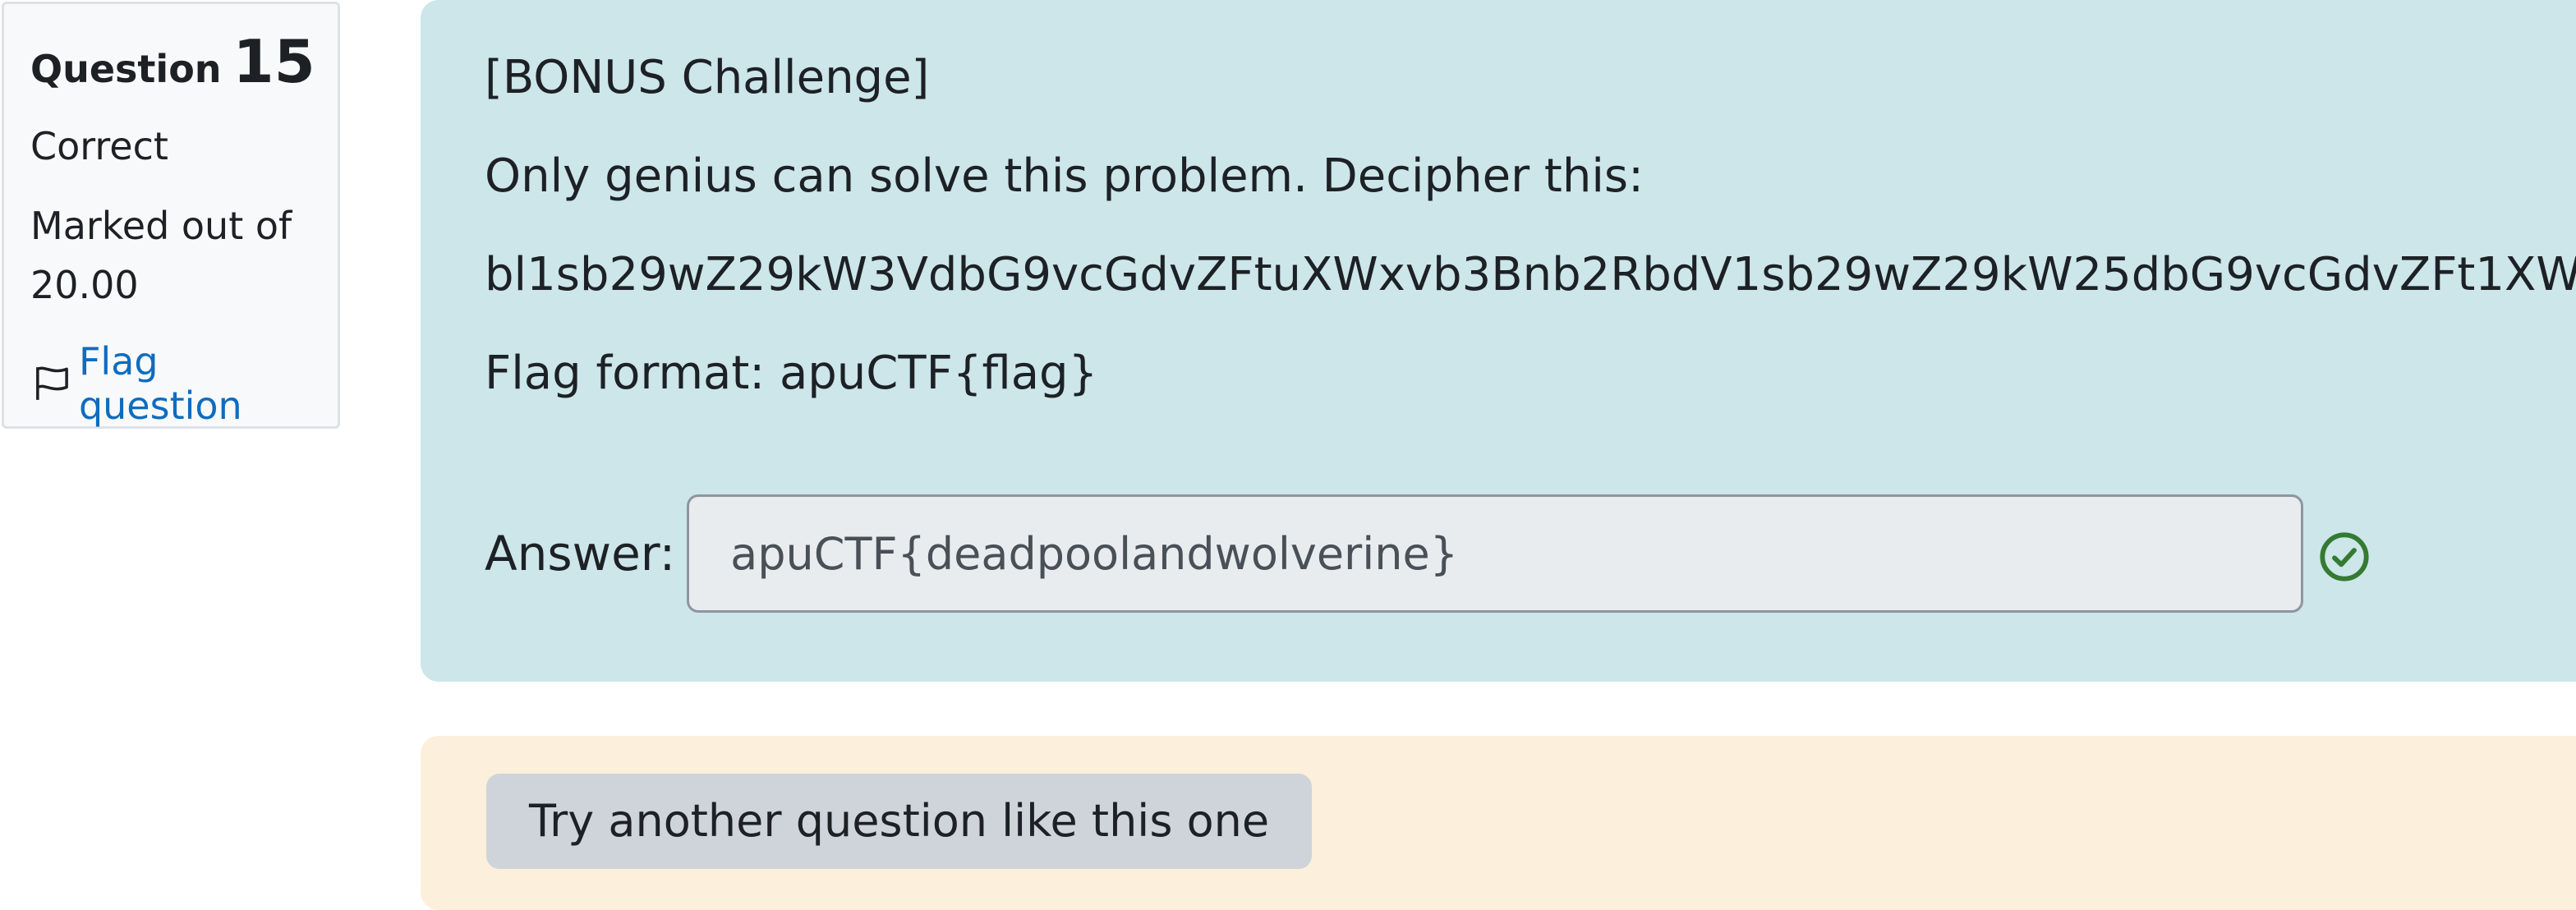  I want to click on answer-input, so click(1495, 553).